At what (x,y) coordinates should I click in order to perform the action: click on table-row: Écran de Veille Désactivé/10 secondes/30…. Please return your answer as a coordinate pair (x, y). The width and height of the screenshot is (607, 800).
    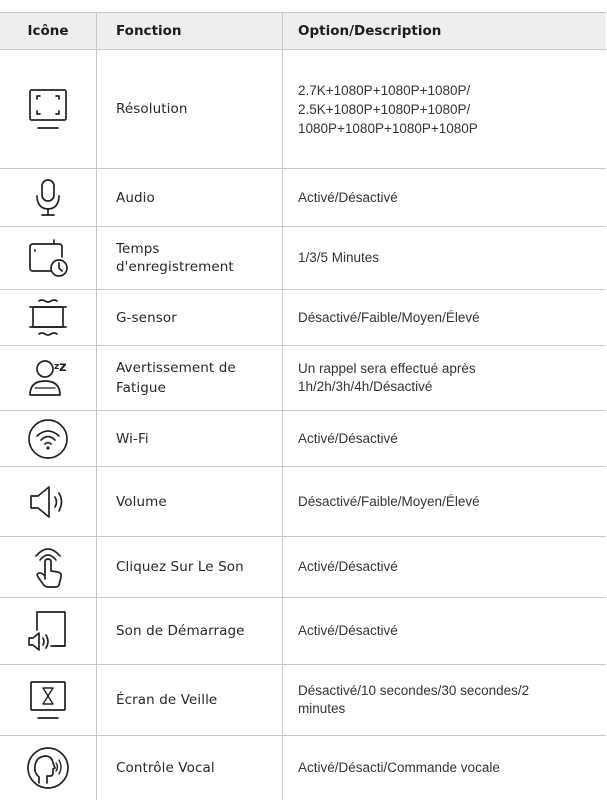
    Looking at the image, I should click on (303, 700).